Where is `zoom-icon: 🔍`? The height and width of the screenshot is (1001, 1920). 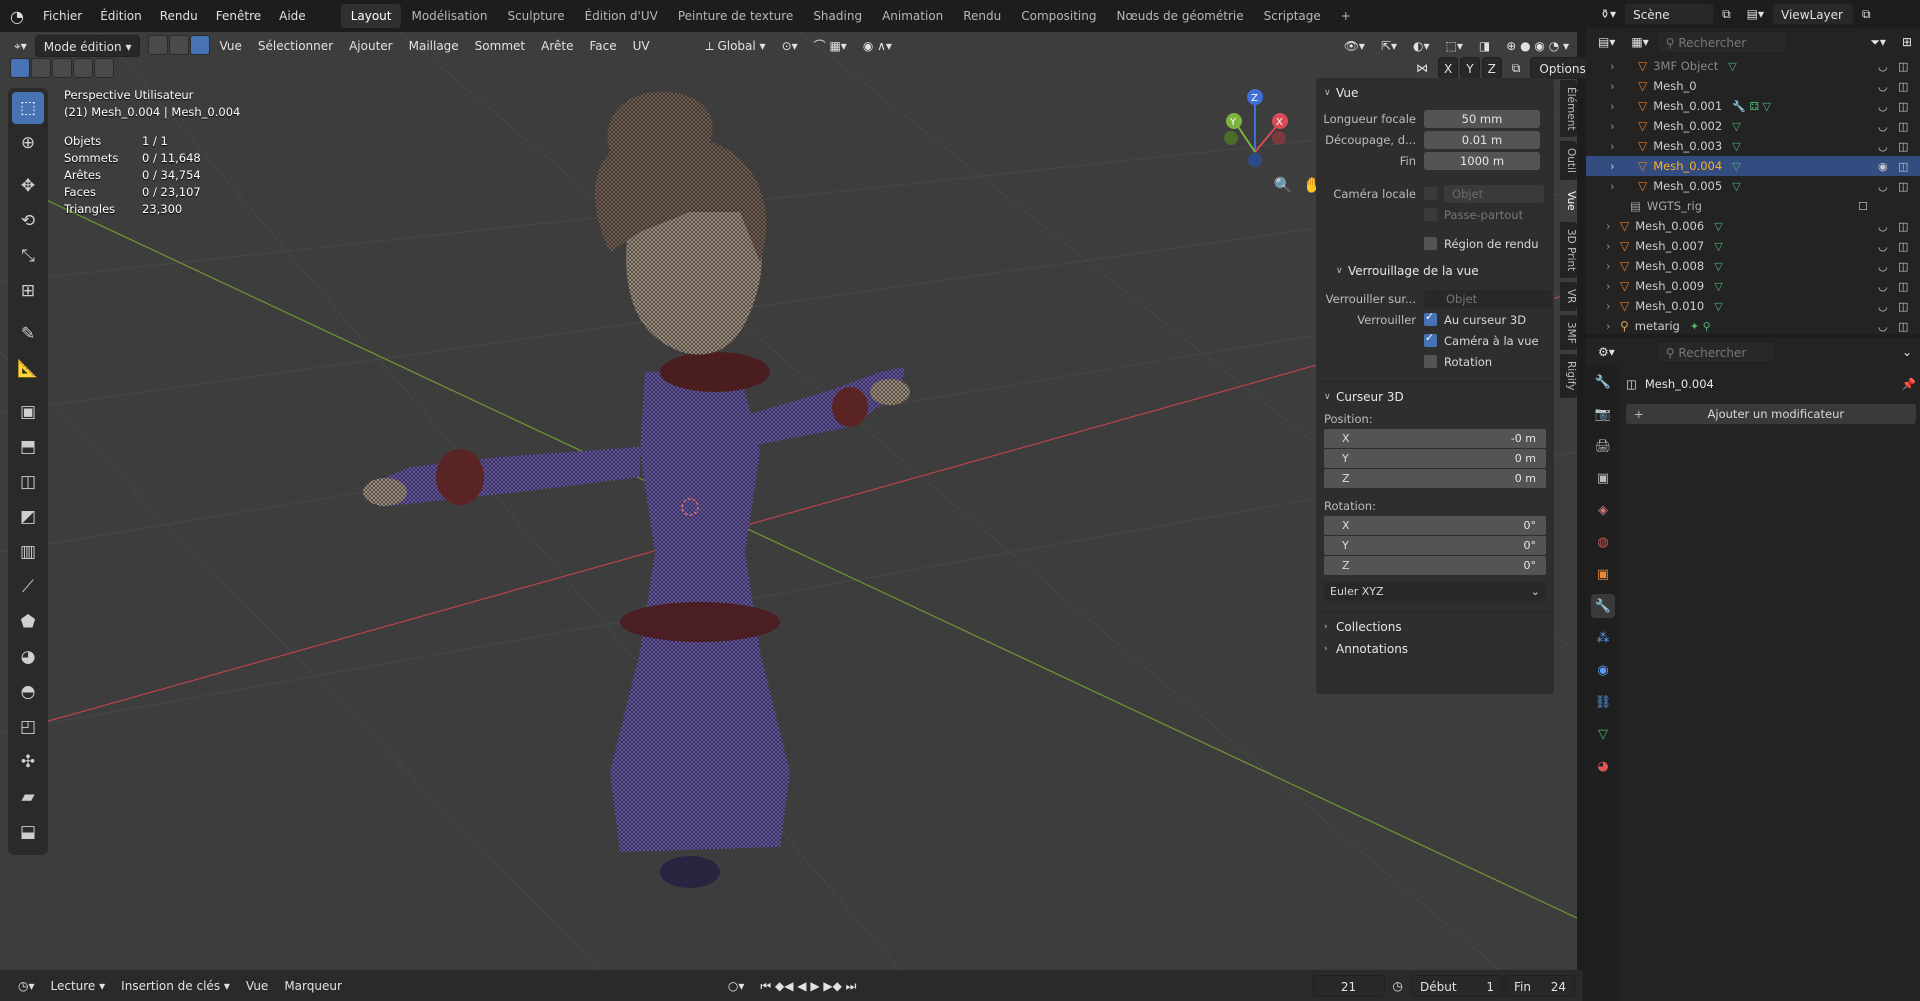
zoom-icon: 🔍 is located at coordinates (1283, 185).